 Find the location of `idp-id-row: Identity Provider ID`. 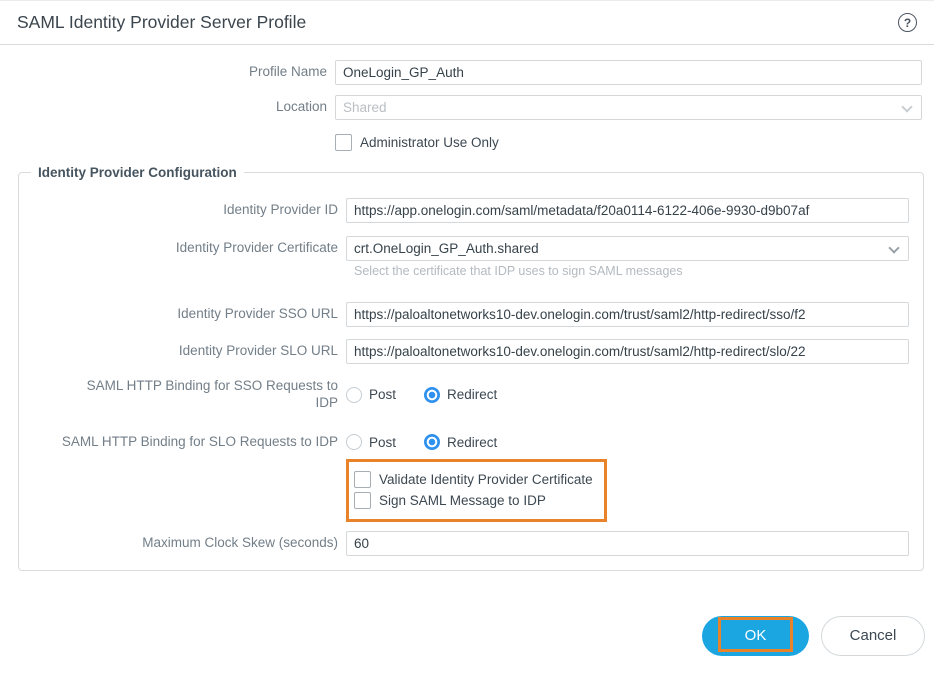

idp-id-row: Identity Provider ID is located at coordinates (467, 210).